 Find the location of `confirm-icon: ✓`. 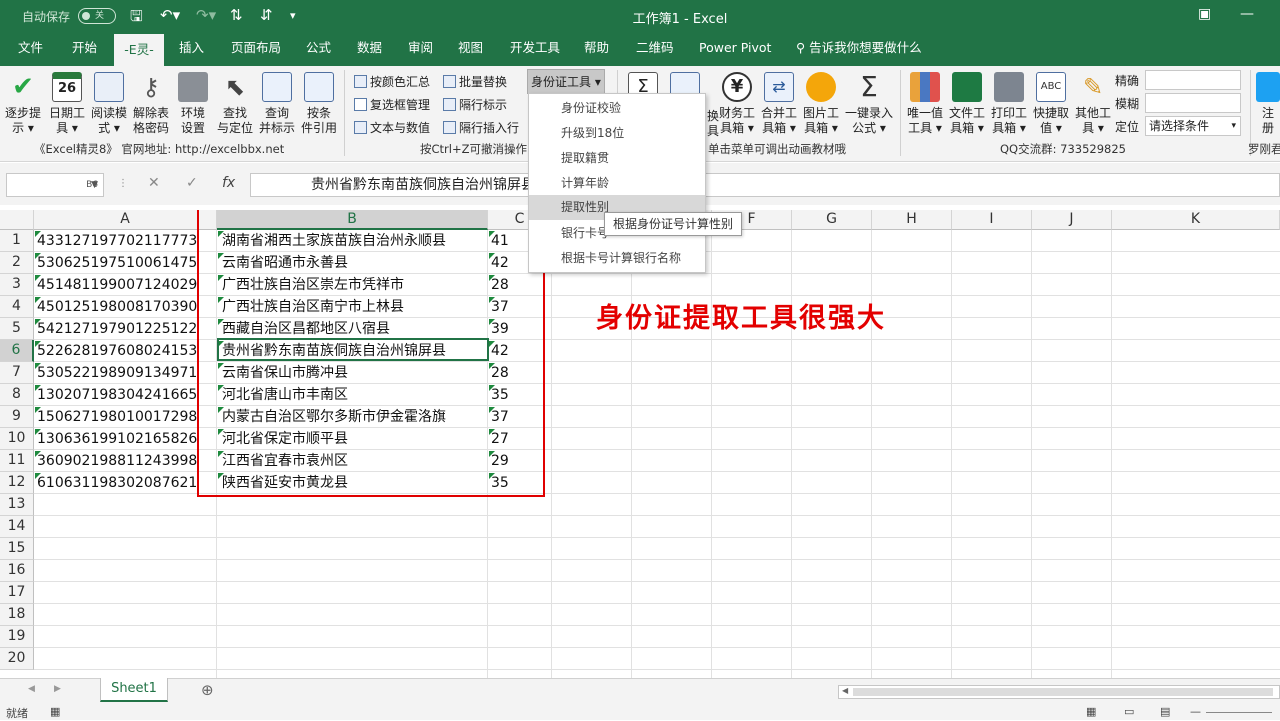

confirm-icon: ✓ is located at coordinates (192, 183).